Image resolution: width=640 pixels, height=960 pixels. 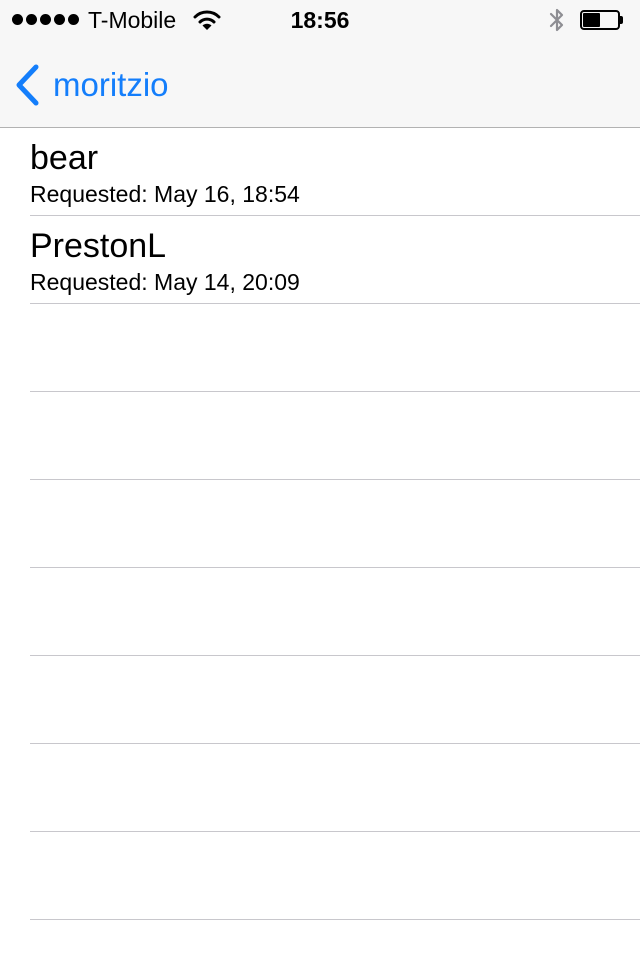 What do you see at coordinates (111, 84) in the screenshot?
I see `back-button-label: moritzio` at bounding box center [111, 84].